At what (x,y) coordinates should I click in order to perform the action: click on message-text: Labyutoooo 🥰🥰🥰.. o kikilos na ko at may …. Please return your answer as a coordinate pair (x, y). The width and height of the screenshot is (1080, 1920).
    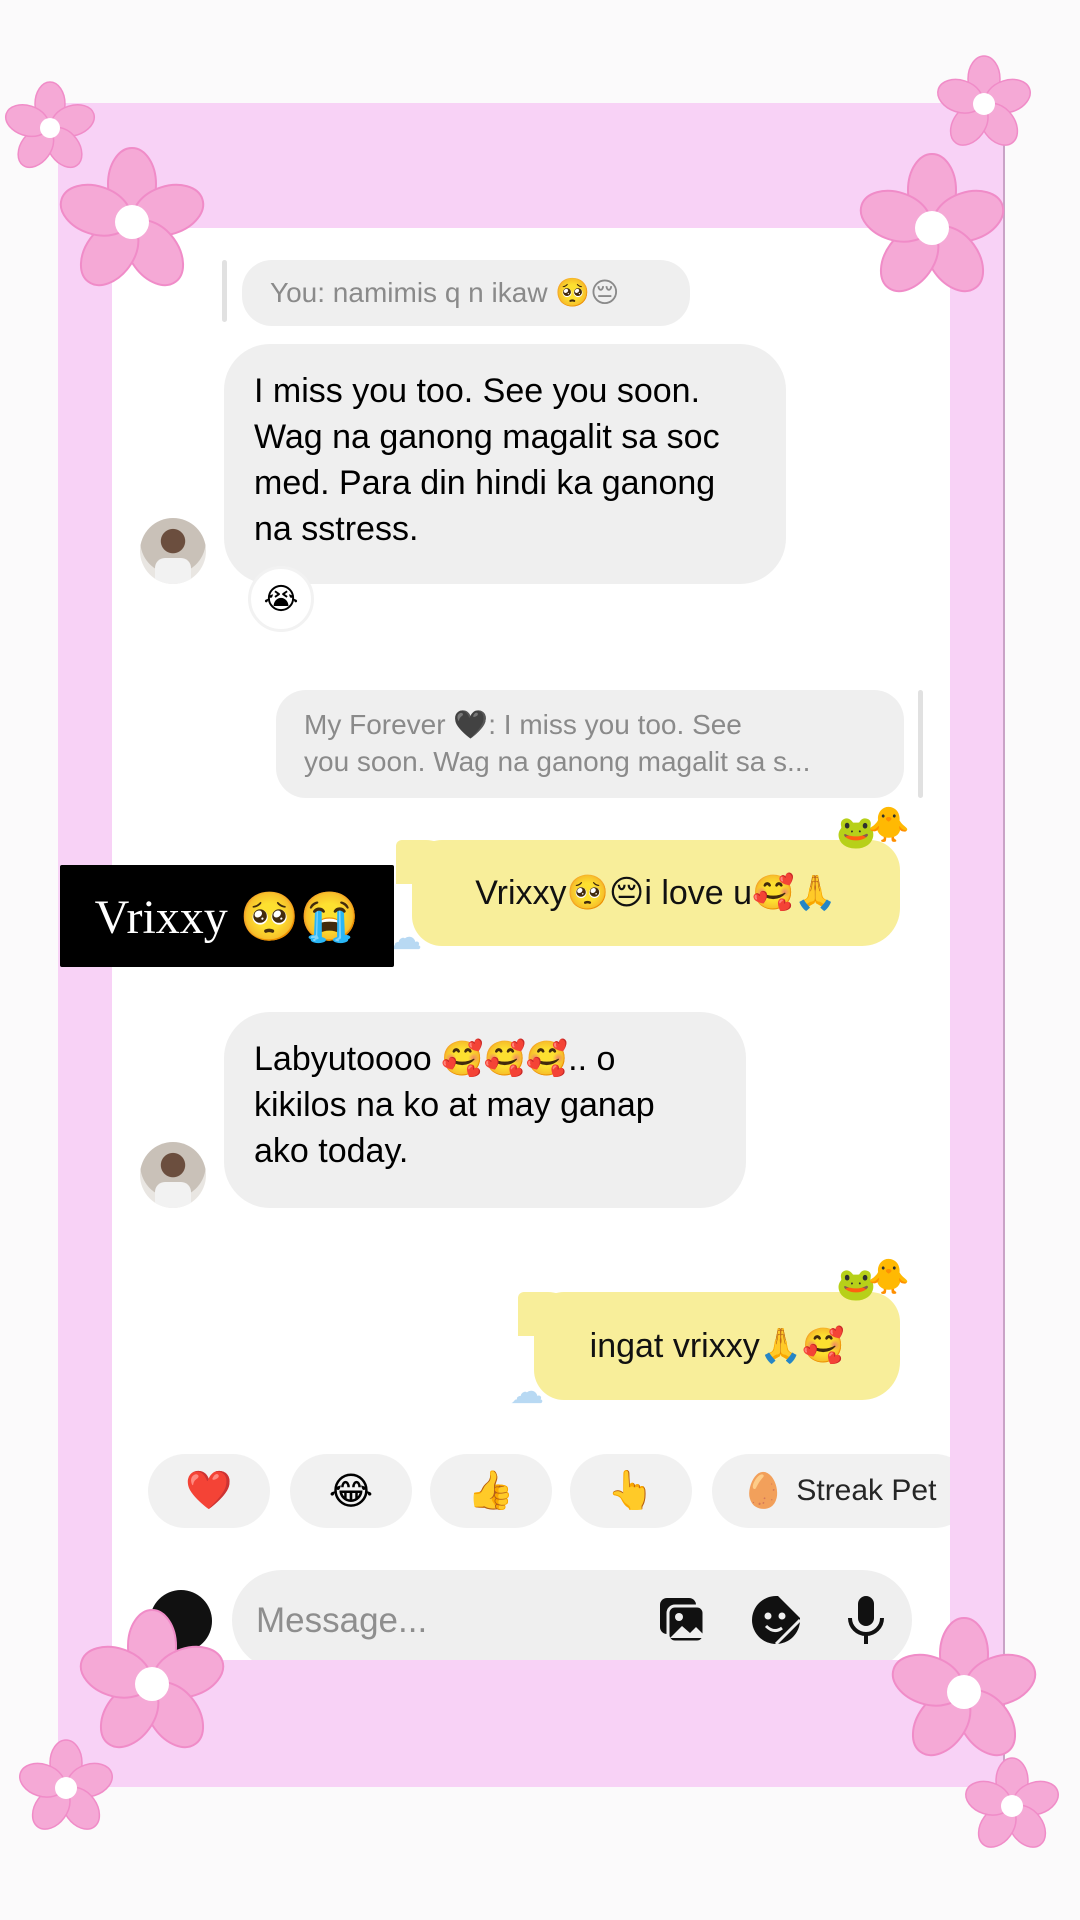
    Looking at the image, I should click on (454, 1105).